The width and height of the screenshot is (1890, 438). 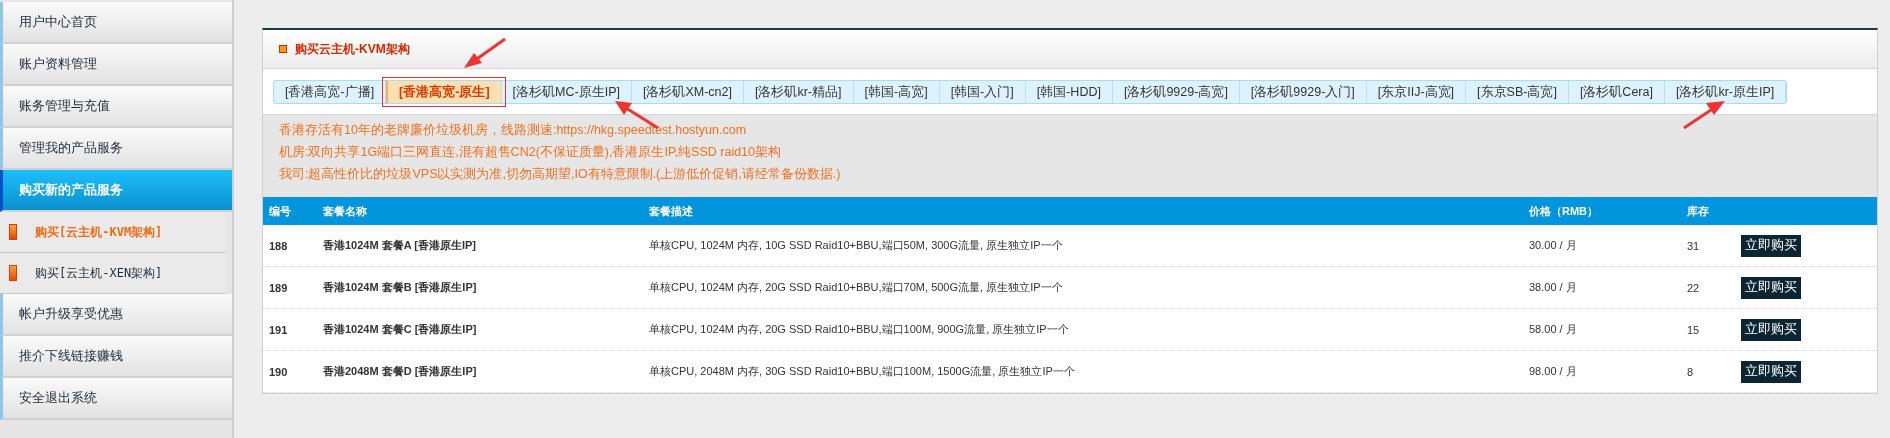 What do you see at coordinates (116, 107) in the screenshot?
I see `sidebar-item: 账务管理与充值` at bounding box center [116, 107].